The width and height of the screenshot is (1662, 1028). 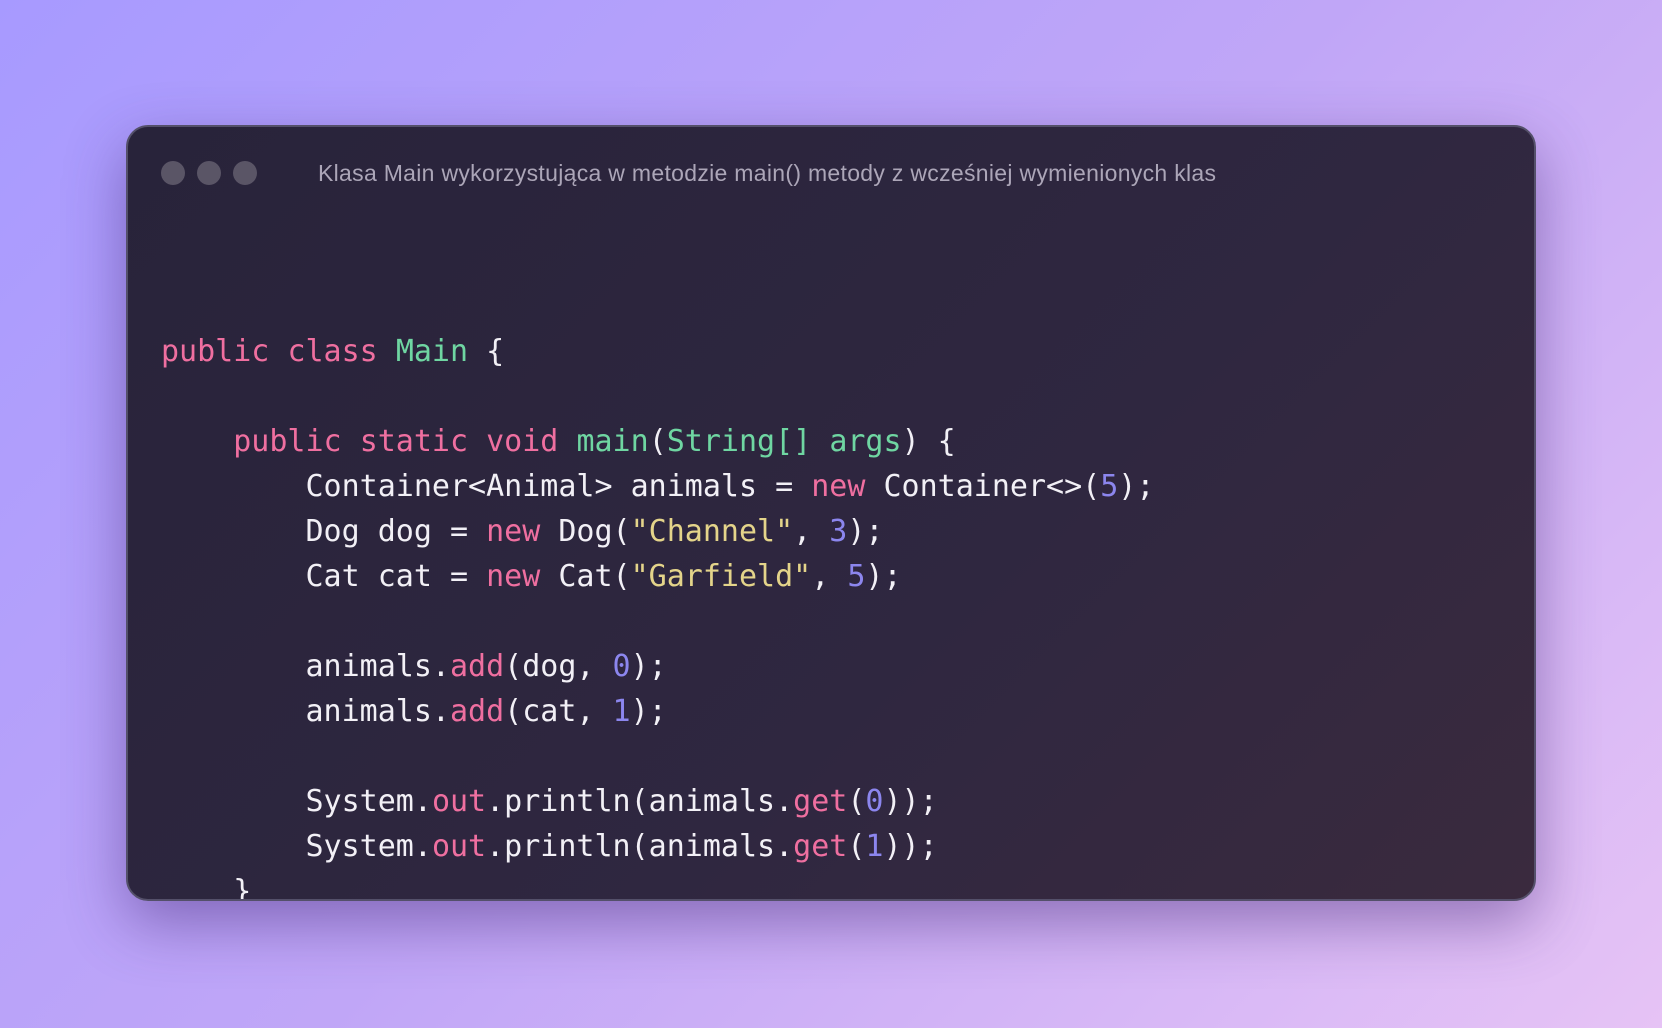 I want to click on code-text: Cat(, so click(x=585, y=576).